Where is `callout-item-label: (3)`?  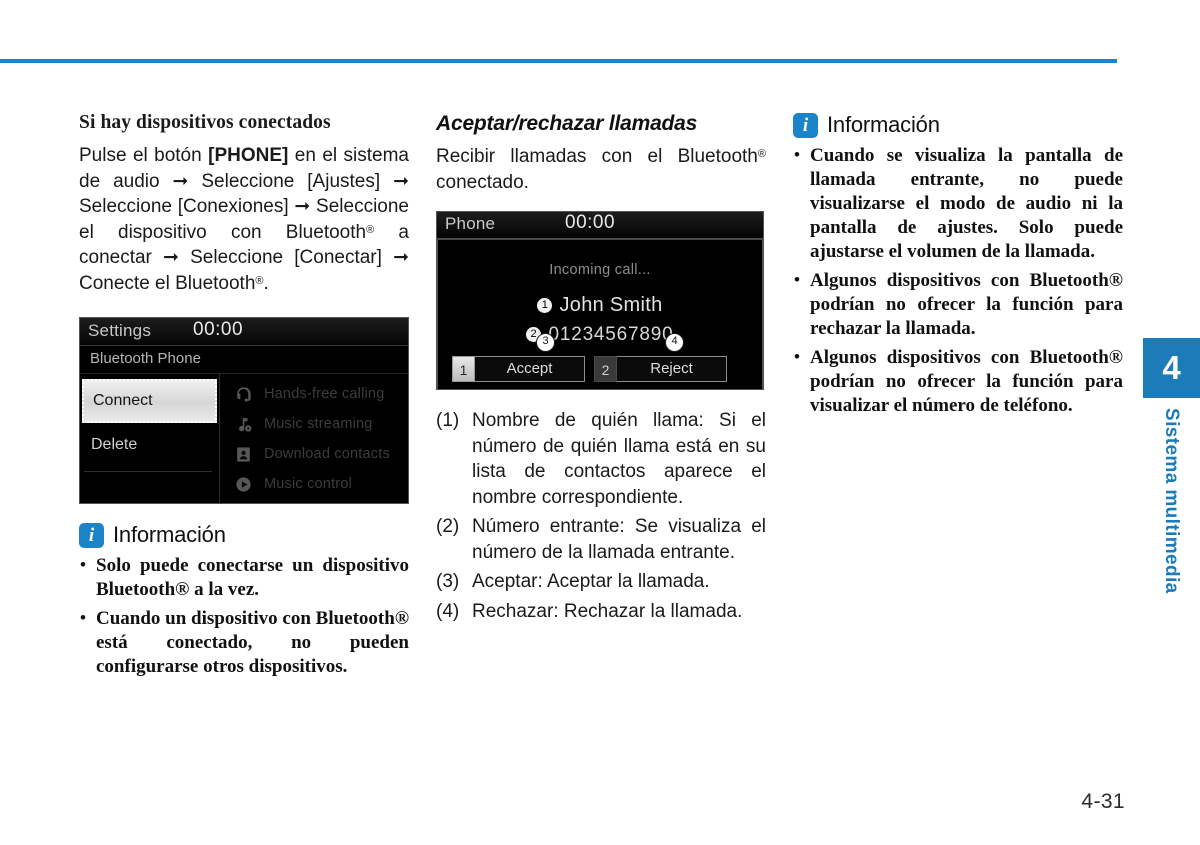 callout-item-label: (3) is located at coordinates (448, 581).